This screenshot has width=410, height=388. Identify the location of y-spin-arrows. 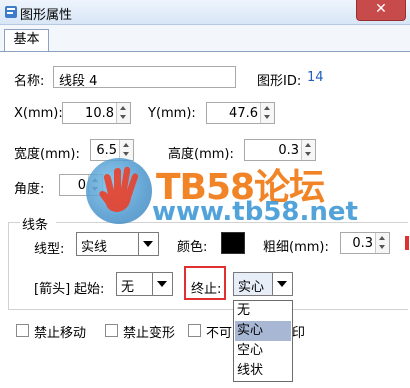
(267, 113).